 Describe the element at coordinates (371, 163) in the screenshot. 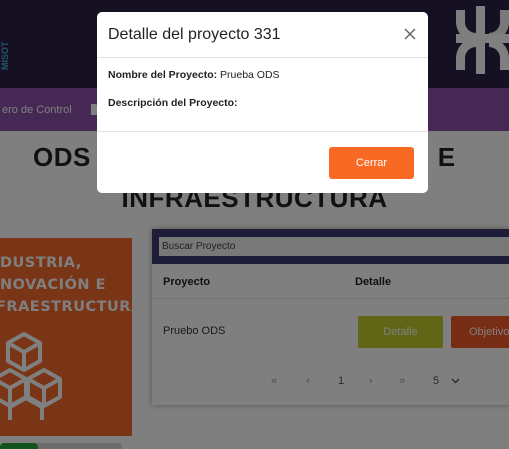

I see `cerrar-button: Cerrar` at that location.